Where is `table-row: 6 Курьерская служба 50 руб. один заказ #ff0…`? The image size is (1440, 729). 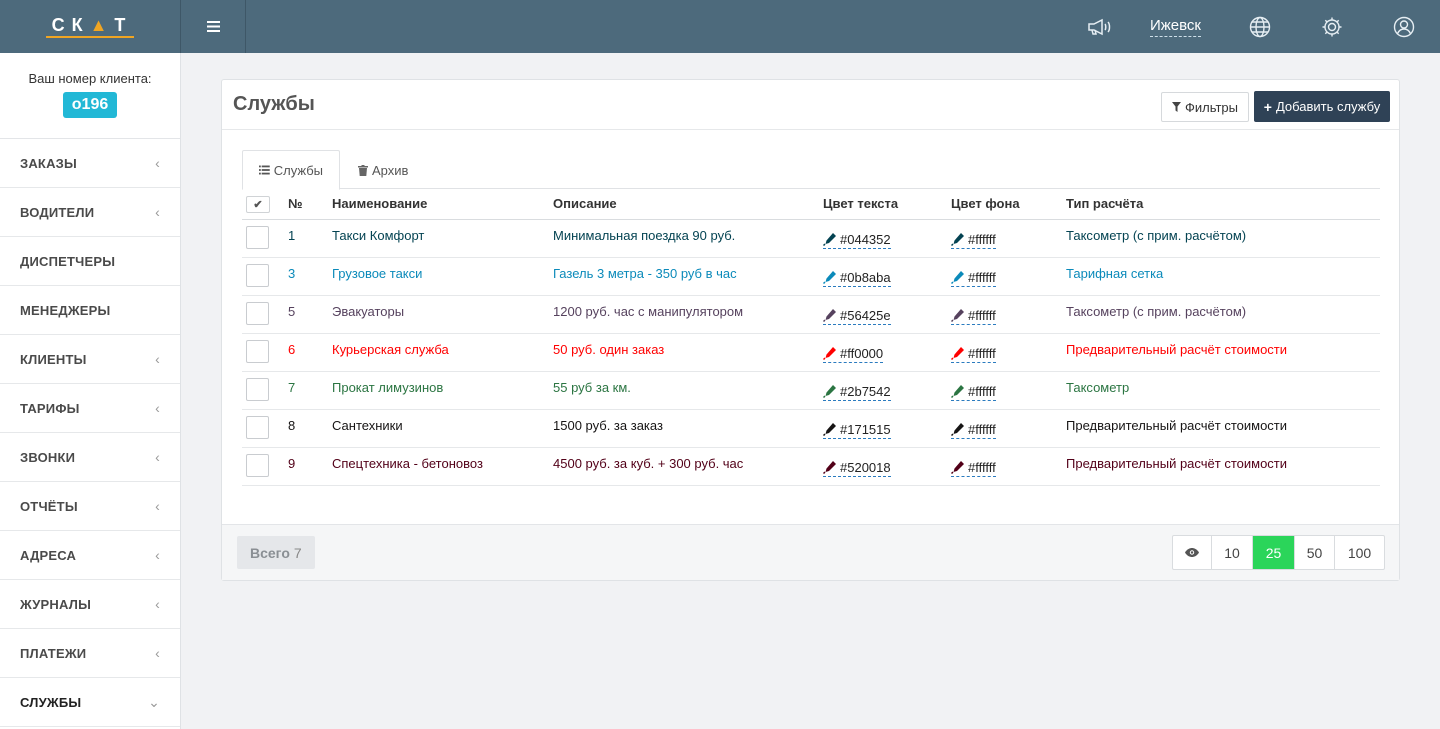
table-row: 6 Курьерская служба 50 руб. один заказ #ff0… is located at coordinates (811, 352).